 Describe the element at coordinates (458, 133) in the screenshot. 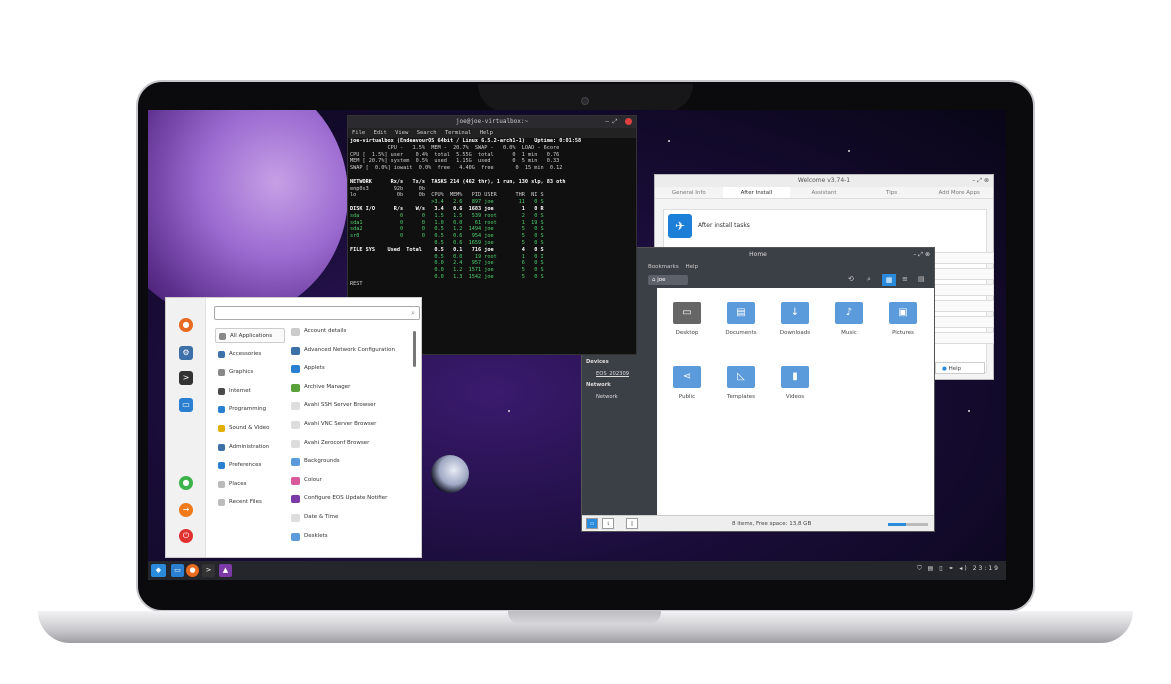

I see `menu-terminal: Terminal` at that location.